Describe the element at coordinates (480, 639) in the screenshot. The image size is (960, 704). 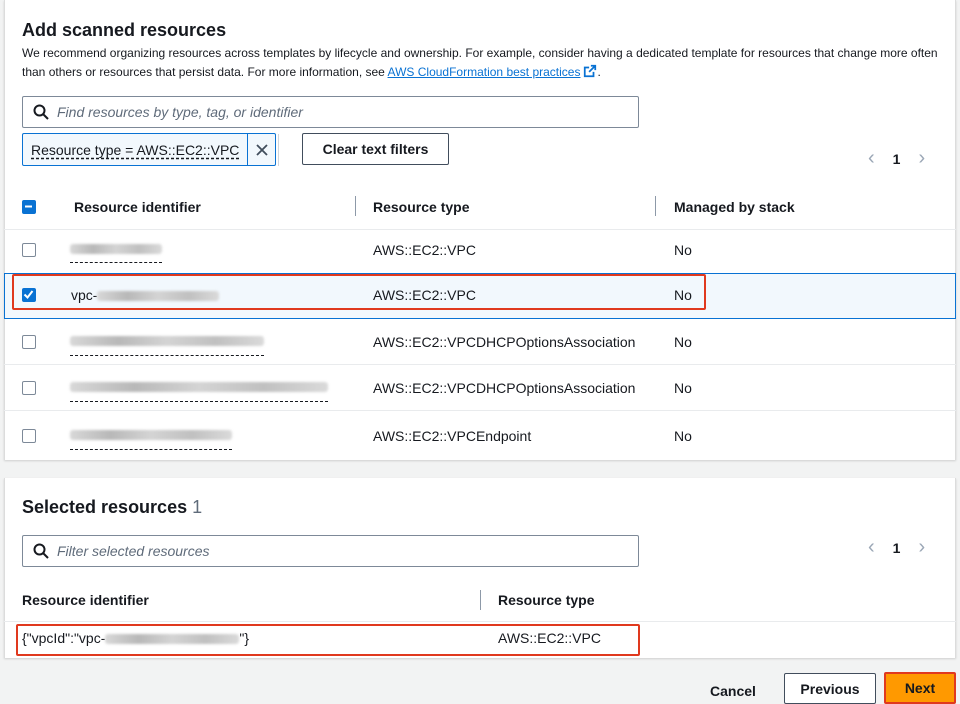
I see `selected-table-row: {"vpcId":"vpc- "} AWS::EC2::VPC` at that location.